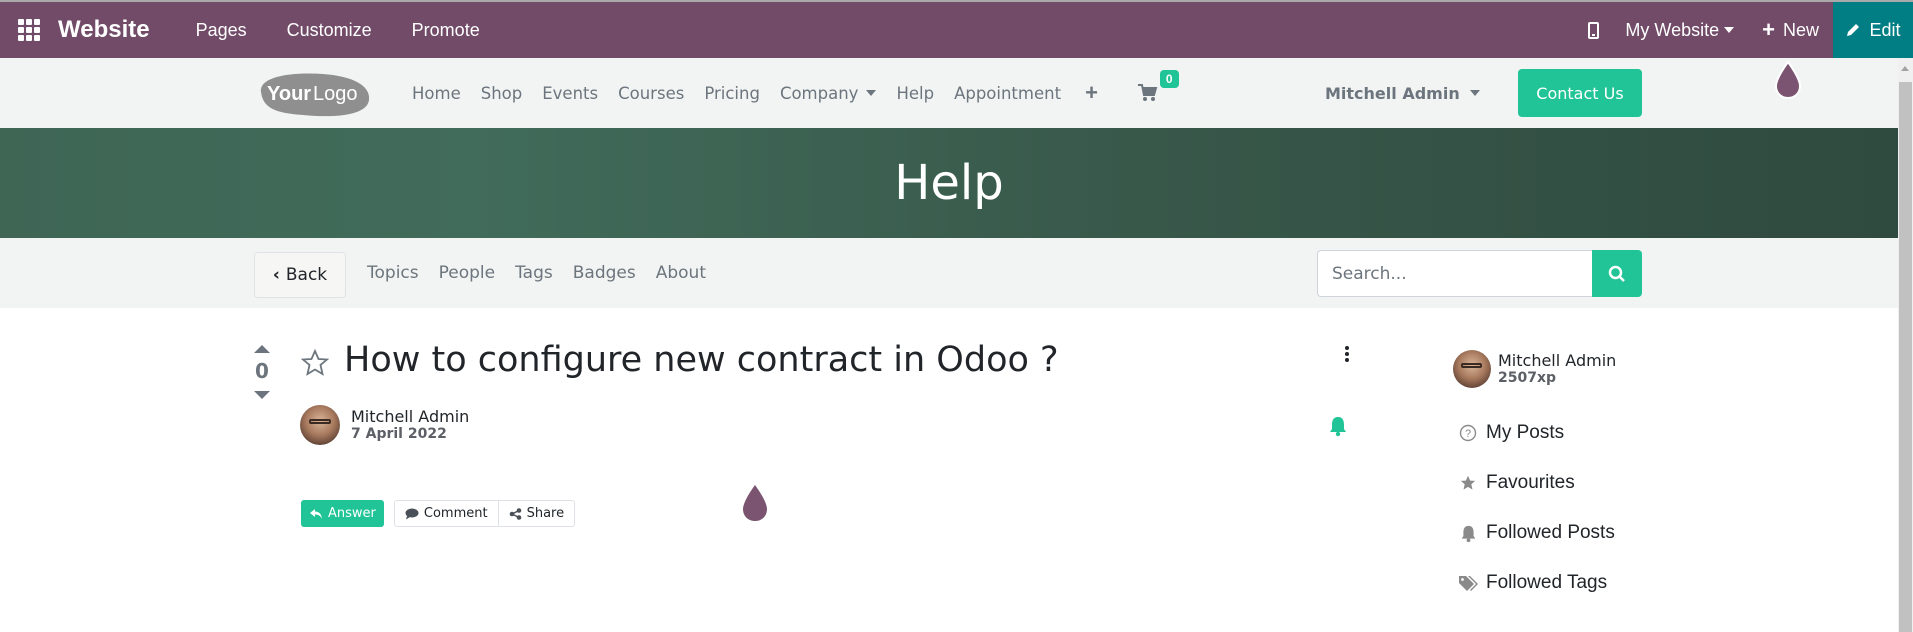 This screenshot has width=1913, height=632. What do you see at coordinates (315, 363) in the screenshot?
I see `favourite-star-icon` at bounding box center [315, 363].